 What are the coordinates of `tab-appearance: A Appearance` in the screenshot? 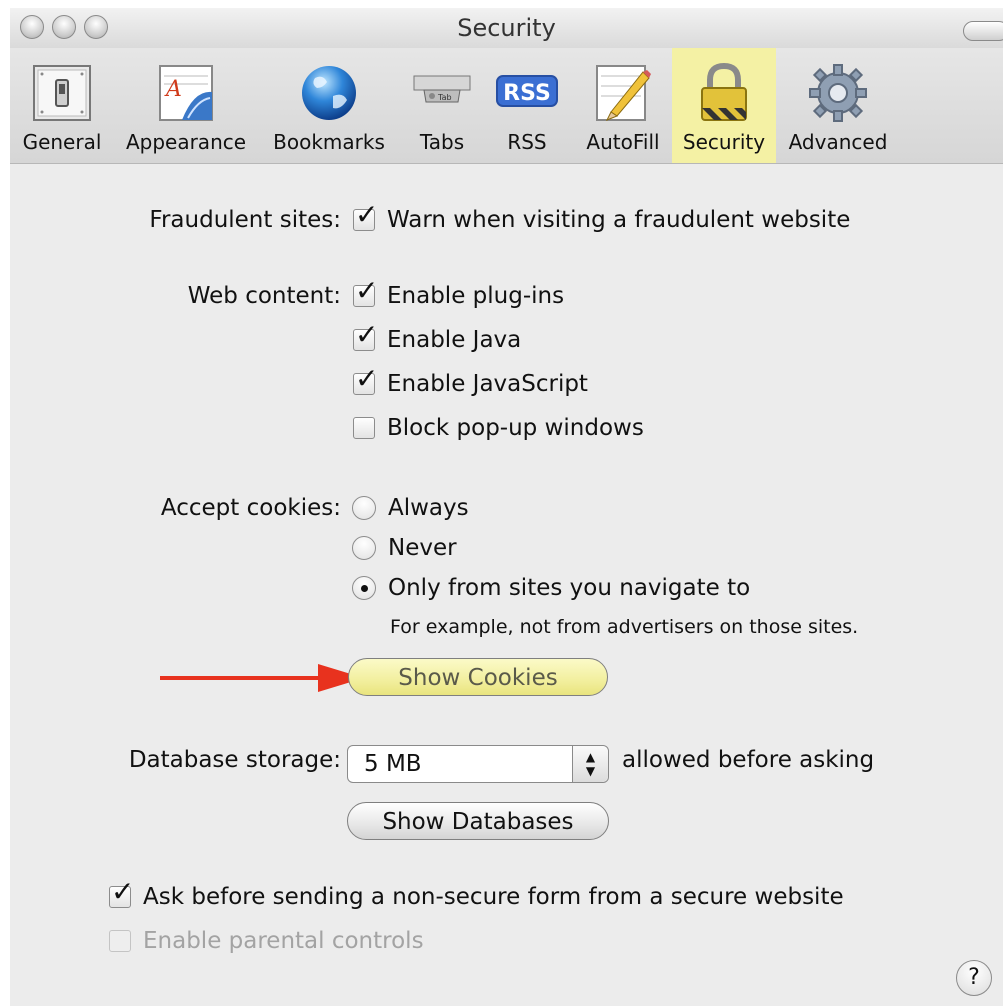 It's located at (186, 105).